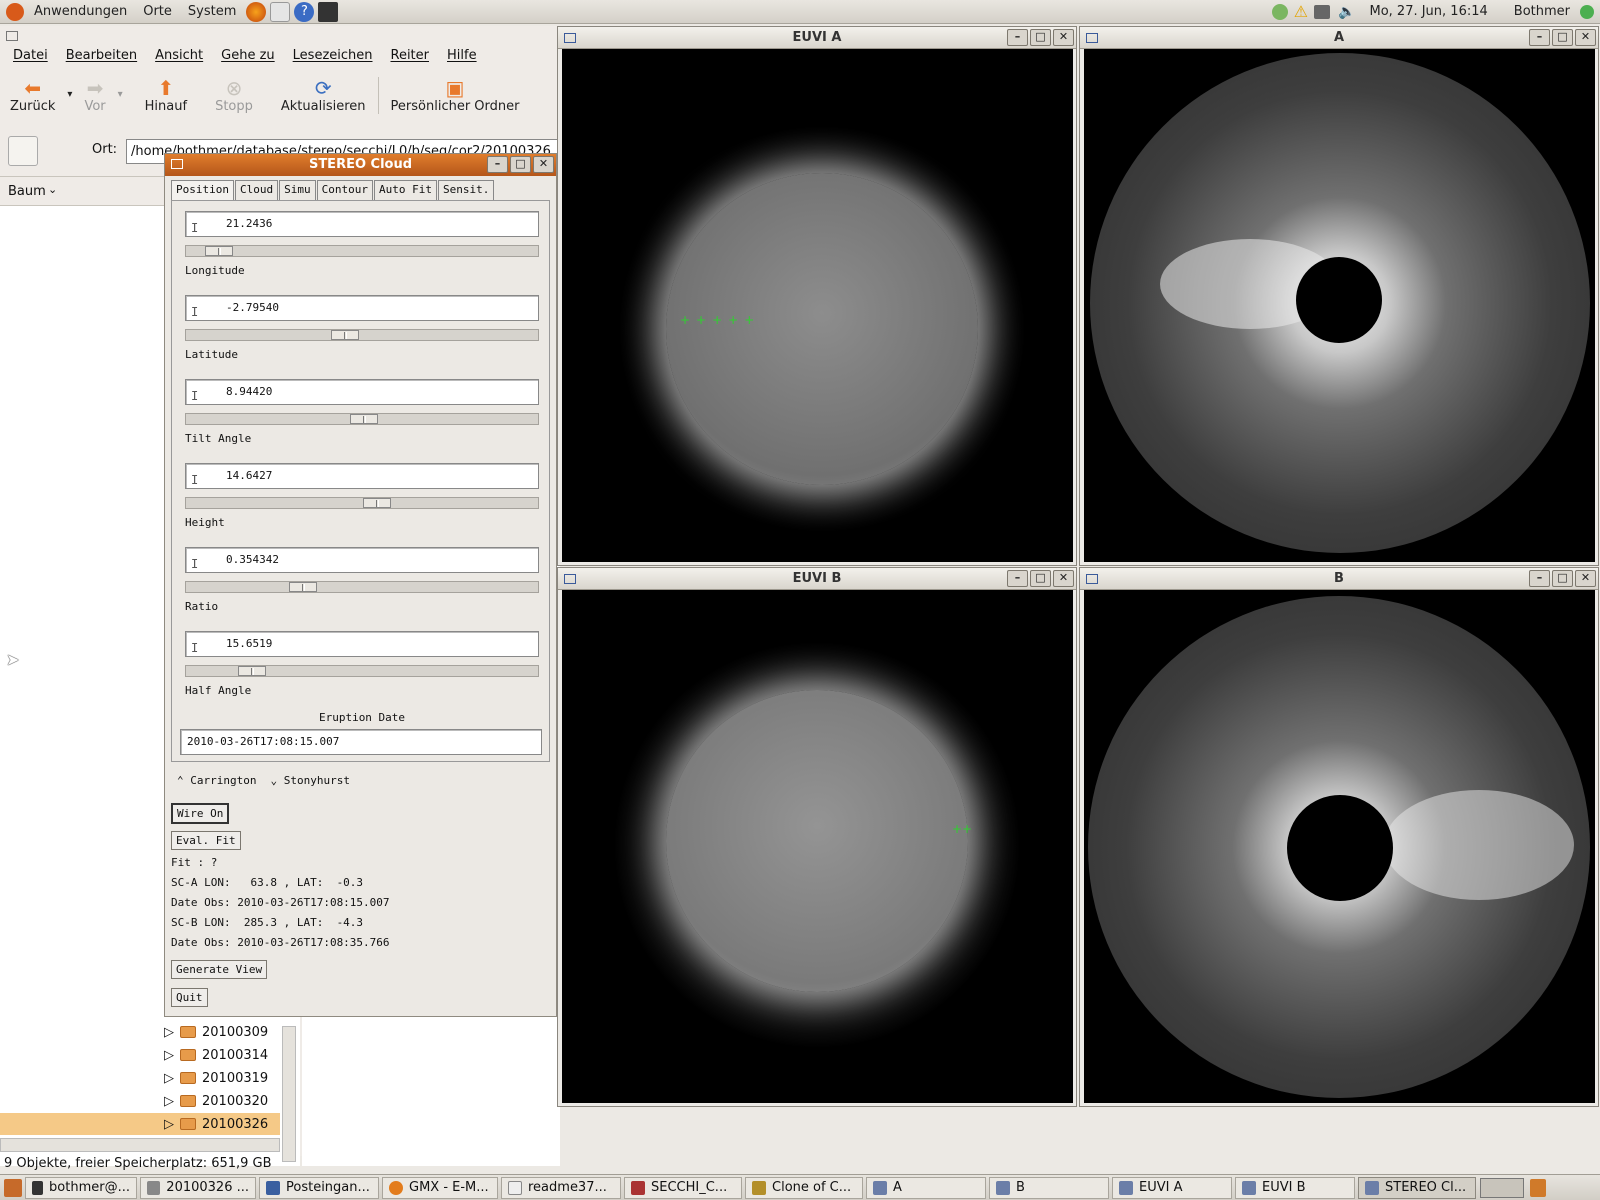  What do you see at coordinates (1301, 11) in the screenshot?
I see `warning-icon: ⚠` at bounding box center [1301, 11].